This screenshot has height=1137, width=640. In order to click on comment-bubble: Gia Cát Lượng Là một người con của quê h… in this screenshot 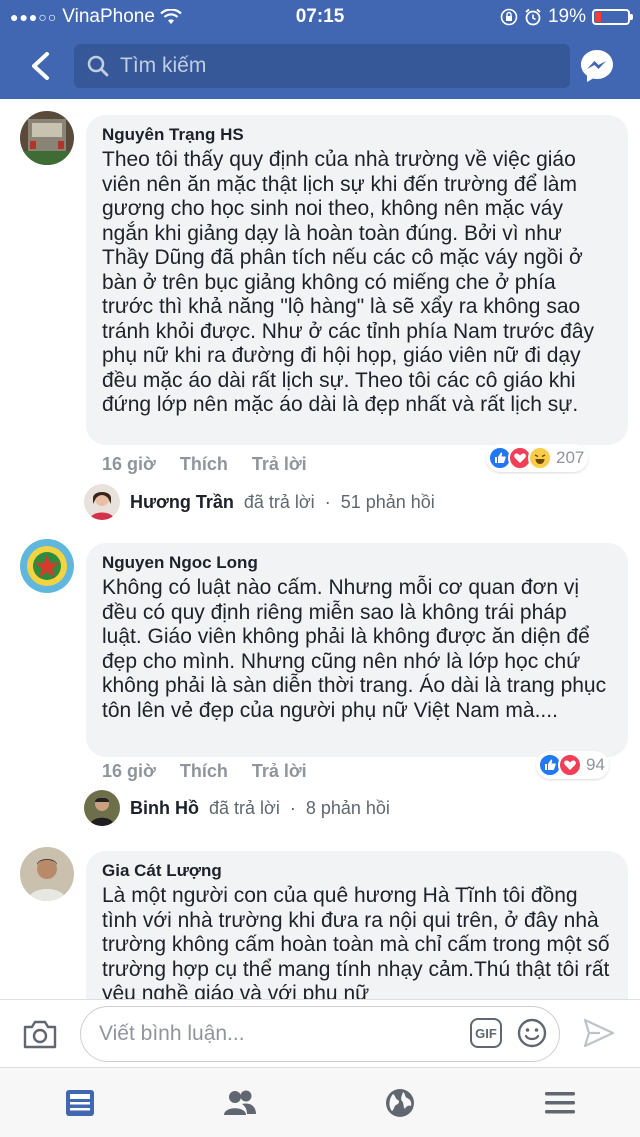, I will do `click(357, 925)`.